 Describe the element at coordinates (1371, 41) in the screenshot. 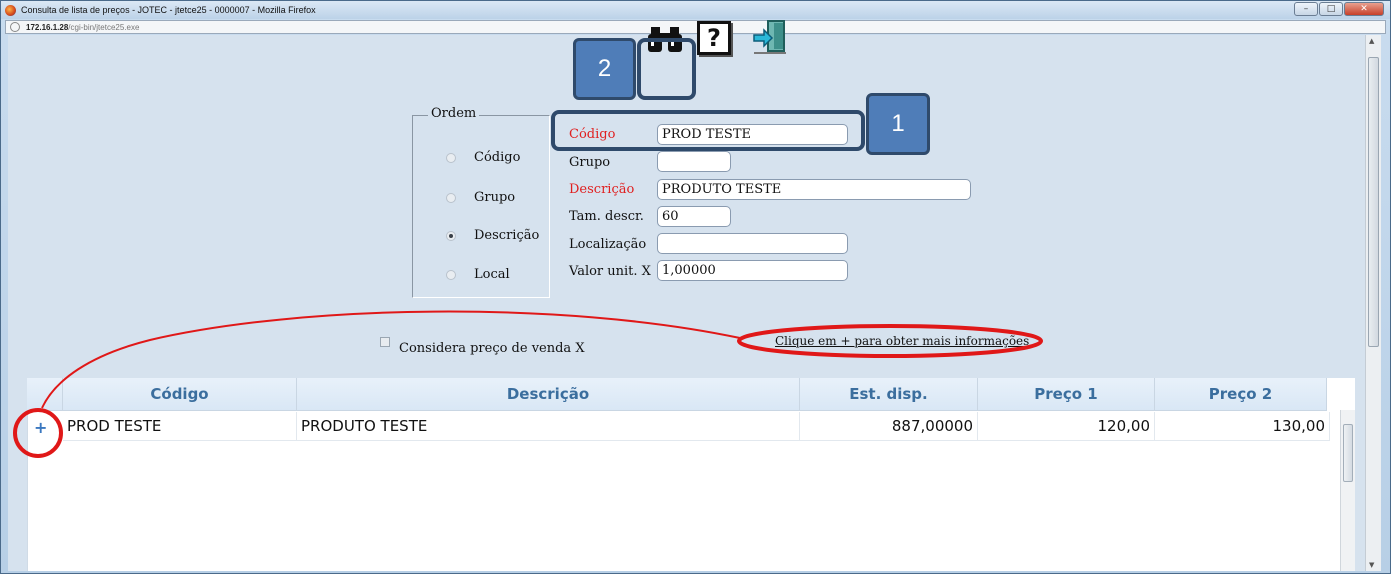

I see `scroll-up-icon: ▲` at that location.